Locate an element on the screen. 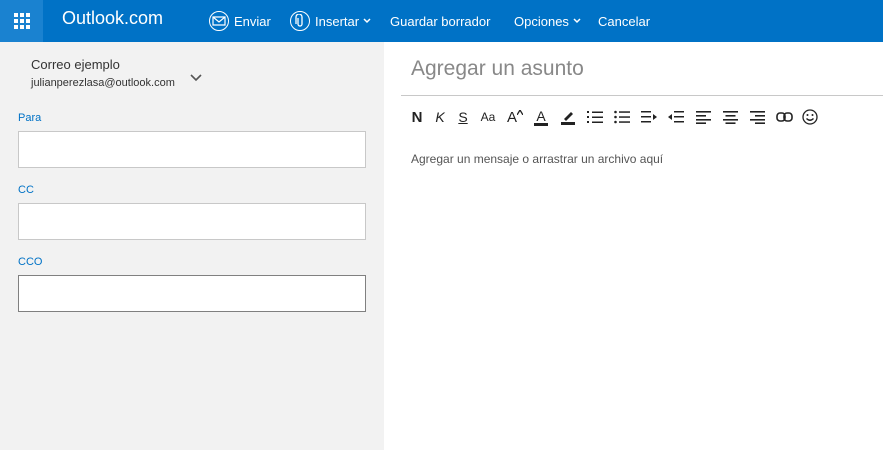  underline-button: S is located at coordinates (463, 117).